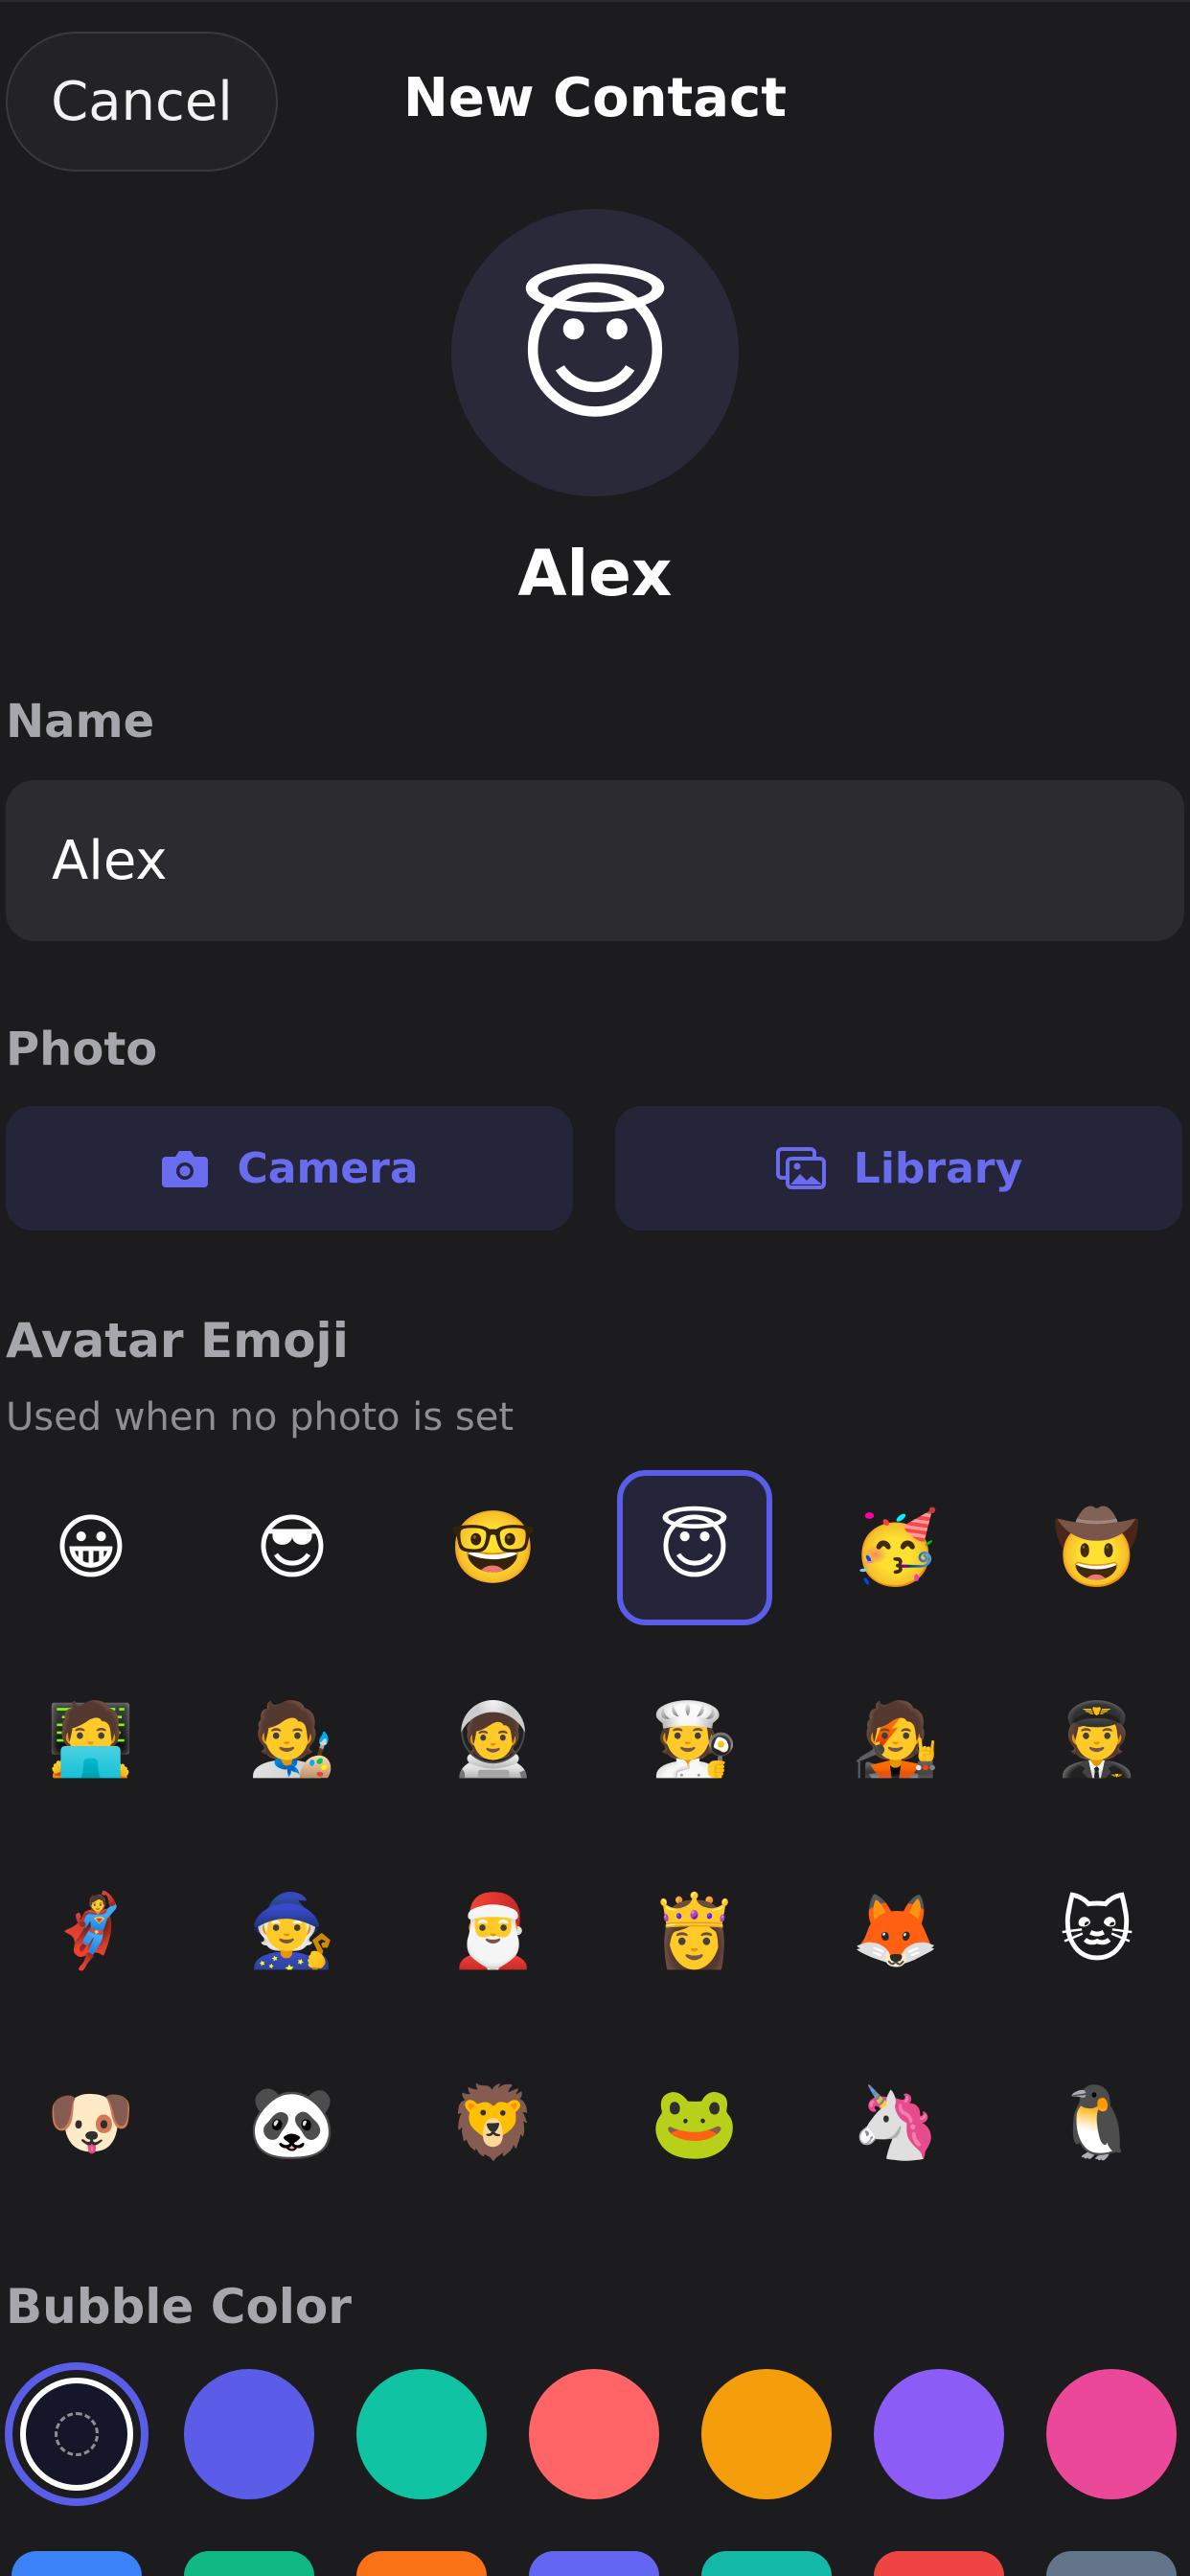  What do you see at coordinates (695, 1931) in the screenshot?
I see `emoji-option: 👸` at bounding box center [695, 1931].